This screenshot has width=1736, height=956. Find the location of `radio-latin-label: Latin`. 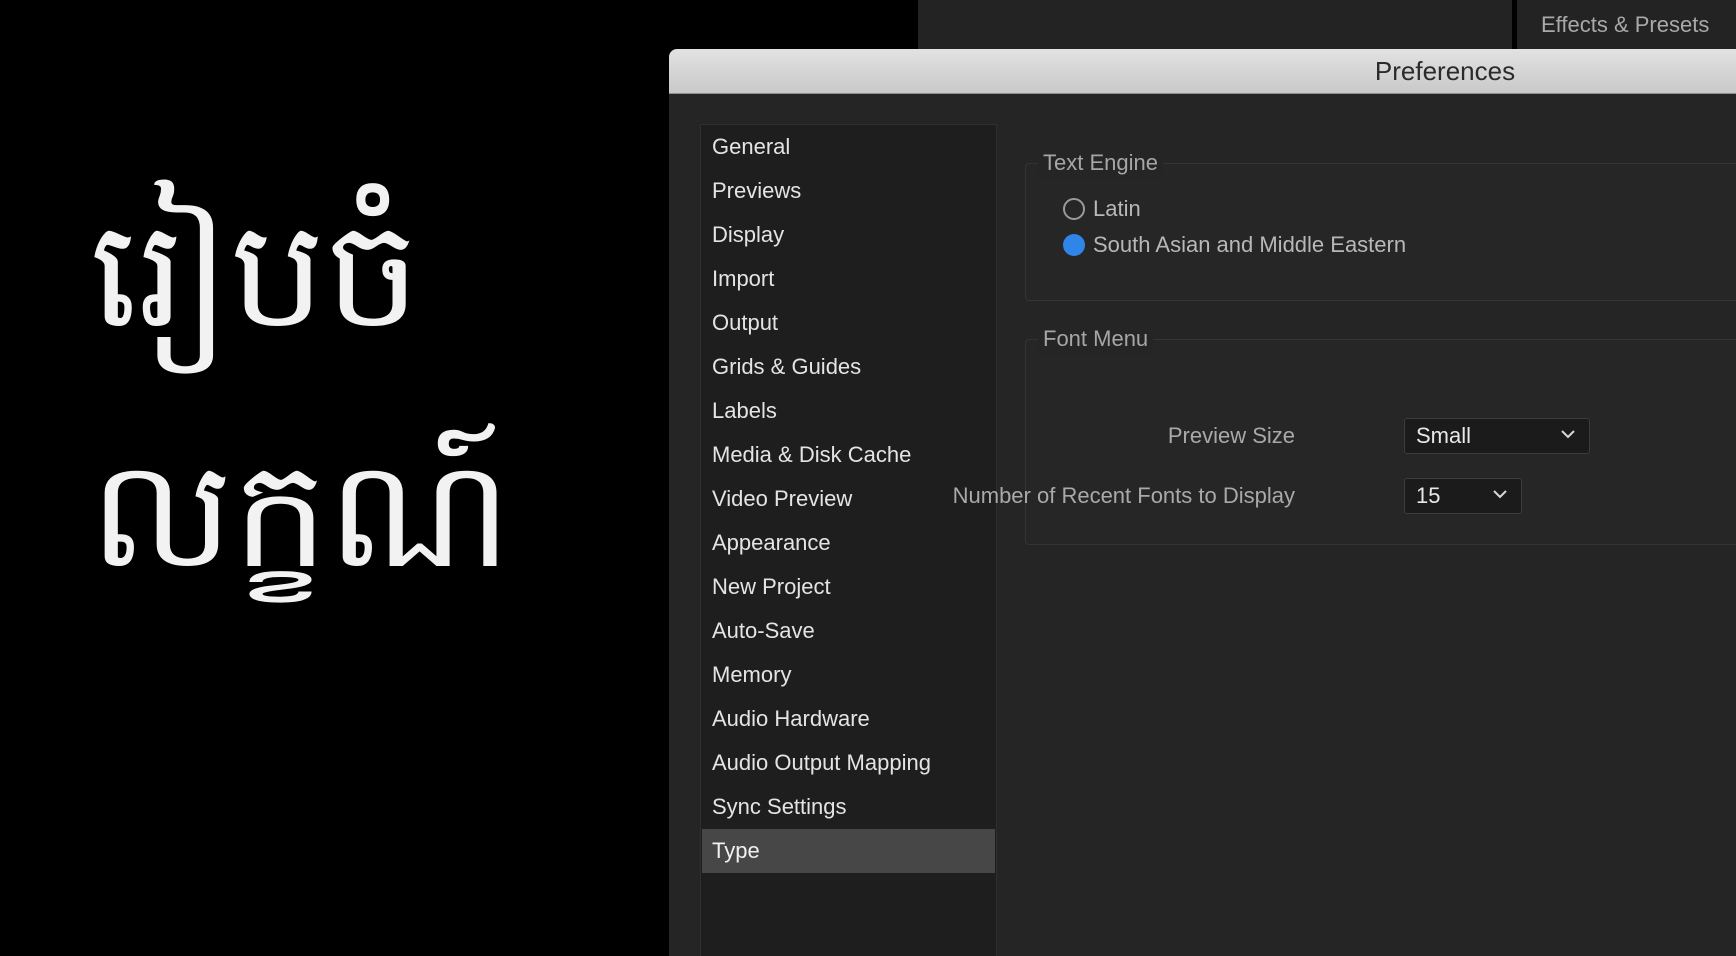

radio-latin-label: Latin is located at coordinates (1117, 208).